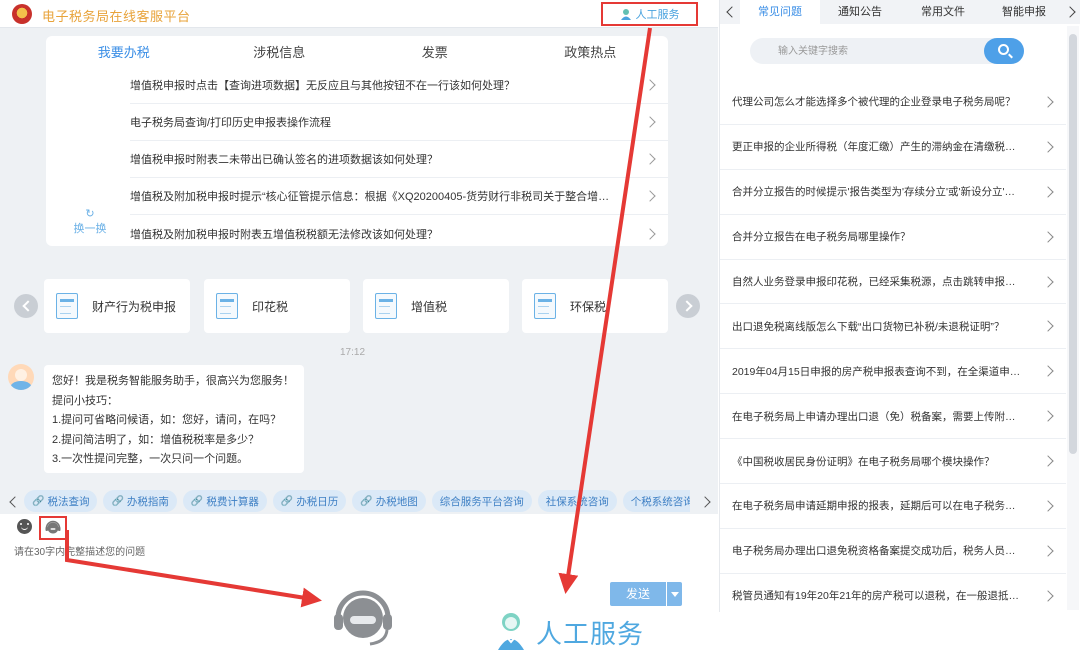 This screenshot has height=656, width=1080. What do you see at coordinates (353, 352) in the screenshot?
I see `message-timestamp: 17:12` at bounding box center [353, 352].